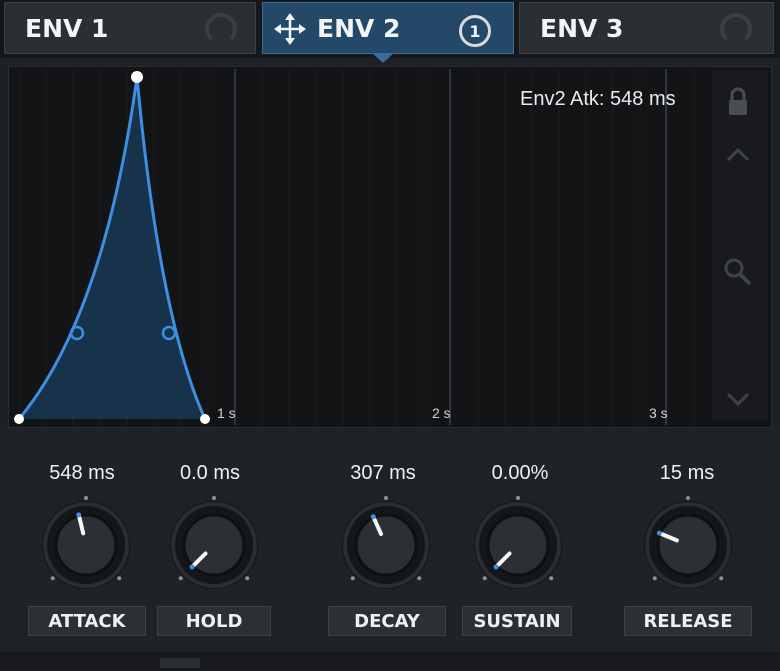 The width and height of the screenshot is (780, 671). I want to click on status-segment, so click(180, 663).